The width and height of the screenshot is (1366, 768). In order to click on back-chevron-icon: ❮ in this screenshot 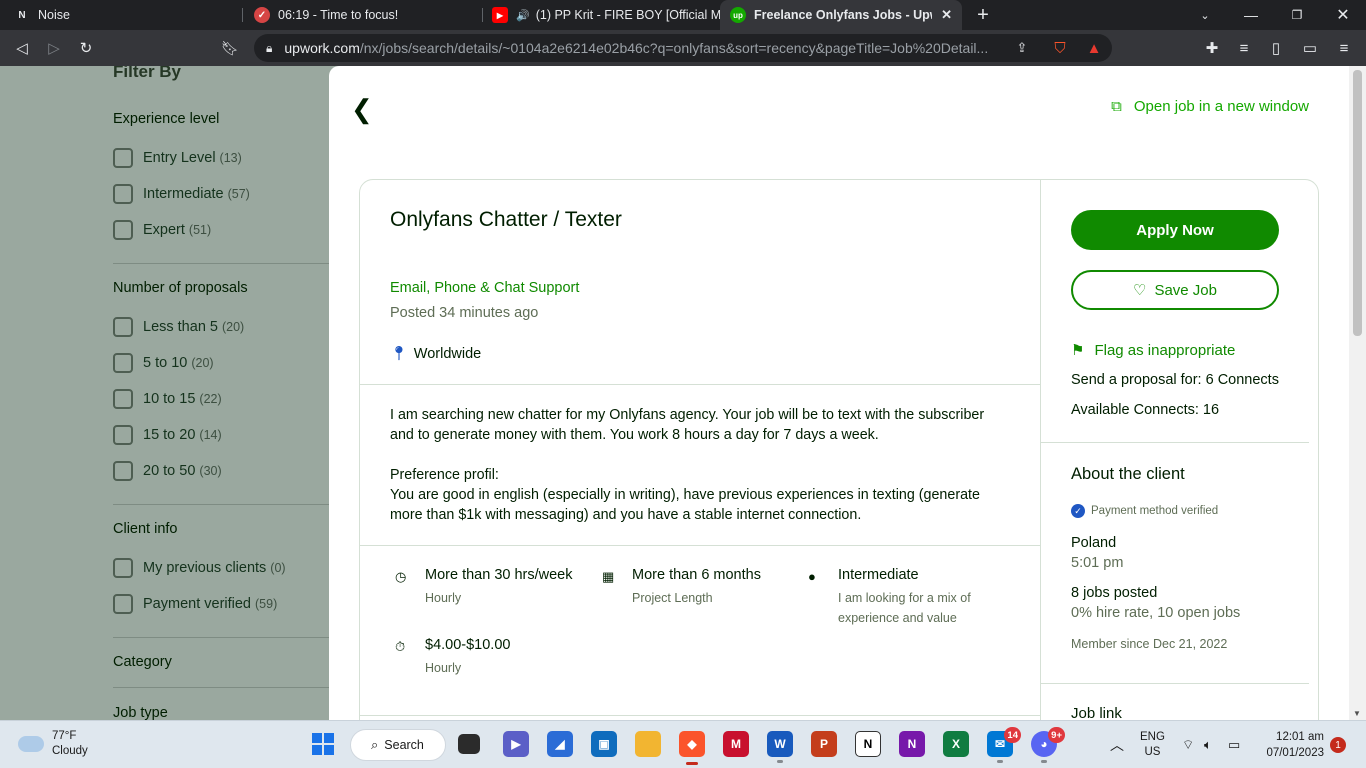, I will do `click(362, 109)`.